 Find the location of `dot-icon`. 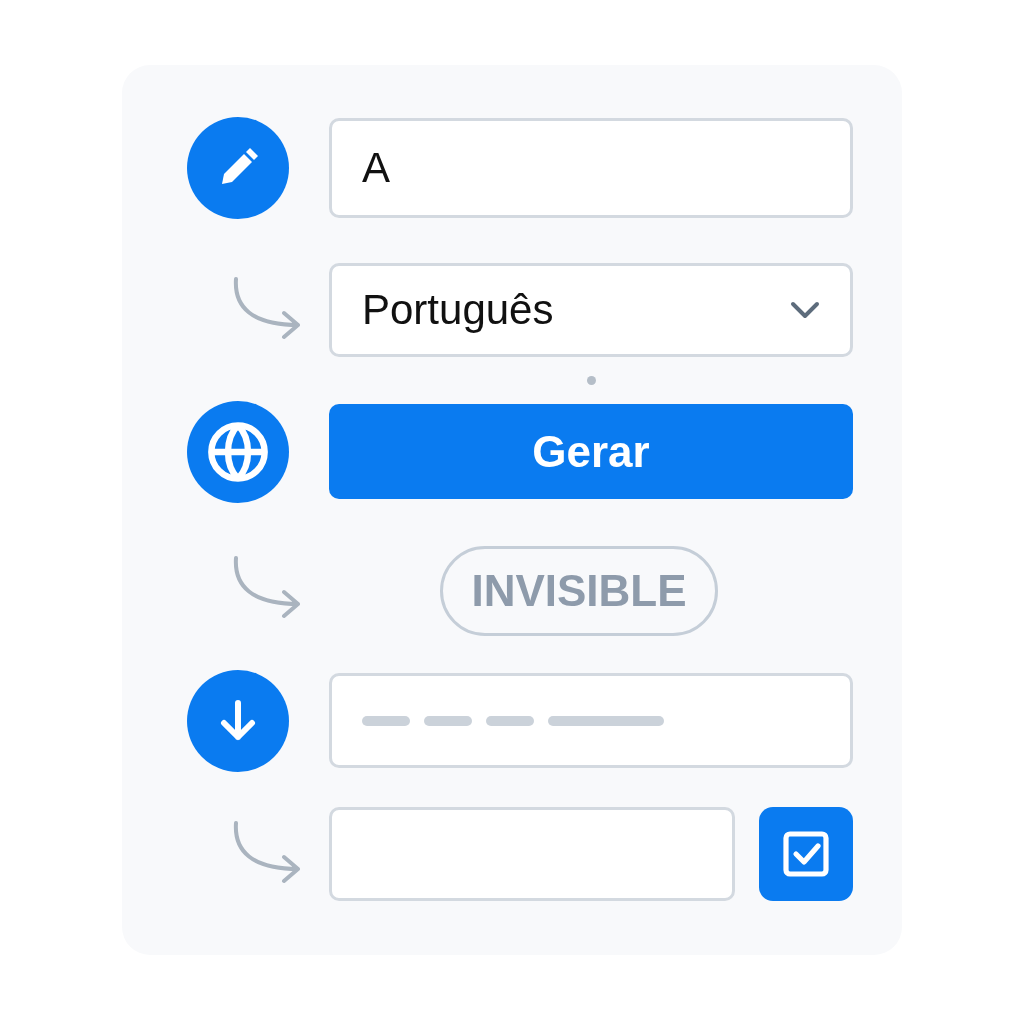

dot-icon is located at coordinates (591, 380).